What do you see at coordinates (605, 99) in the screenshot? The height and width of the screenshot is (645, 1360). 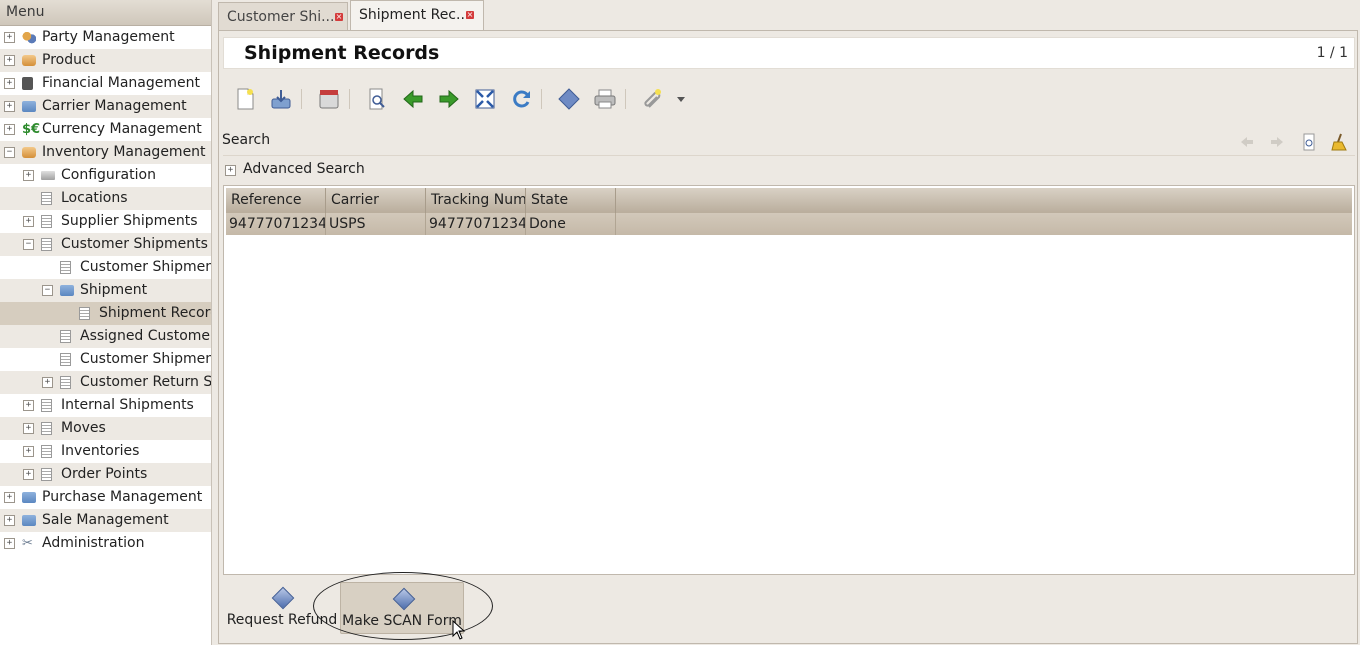 I see `print-icon` at bounding box center [605, 99].